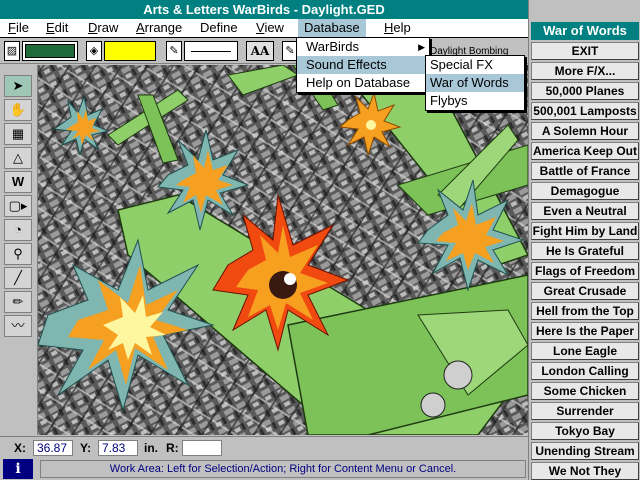 The image size is (640, 480). Describe the element at coordinates (61, 27) in the screenshot. I see `menu-label: dit` at that location.